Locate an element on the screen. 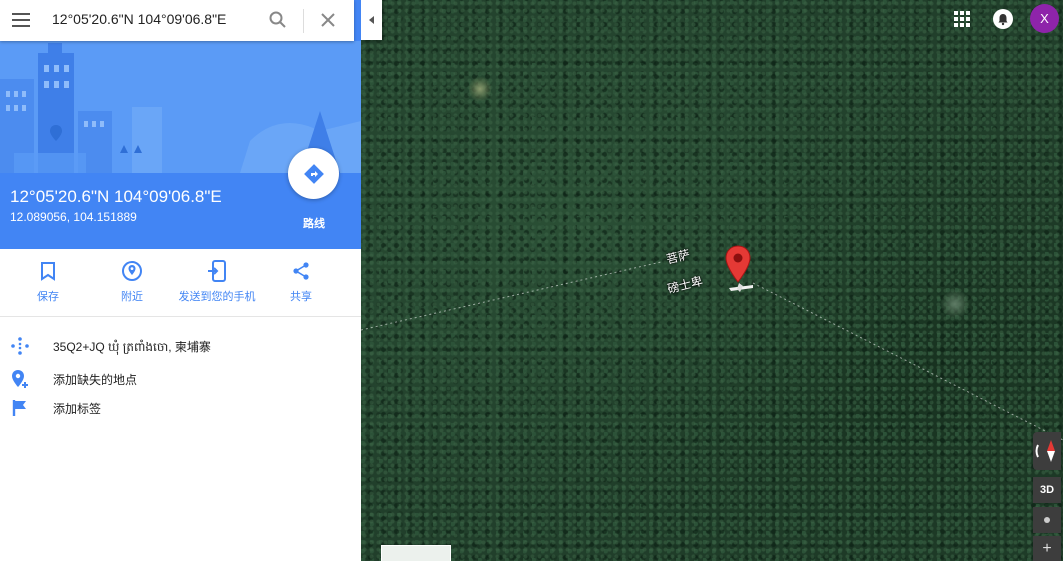 The image size is (1063, 561). share-button: 共享 is located at coordinates (301, 281).